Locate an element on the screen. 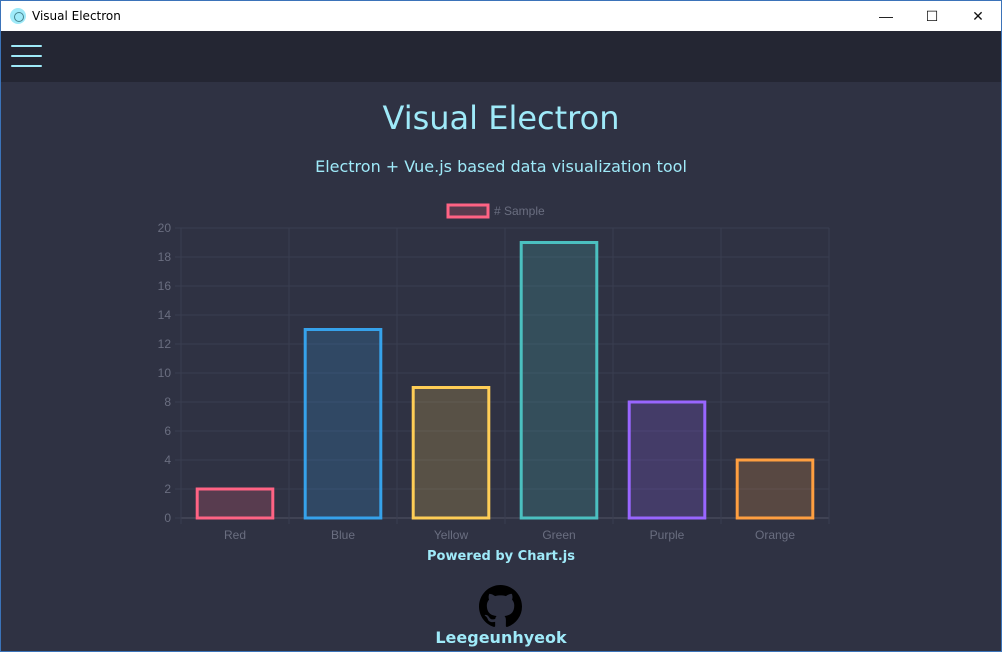 Image resolution: width=1002 pixels, height=652 pixels. maximize-button: ☐ is located at coordinates (932, 16).